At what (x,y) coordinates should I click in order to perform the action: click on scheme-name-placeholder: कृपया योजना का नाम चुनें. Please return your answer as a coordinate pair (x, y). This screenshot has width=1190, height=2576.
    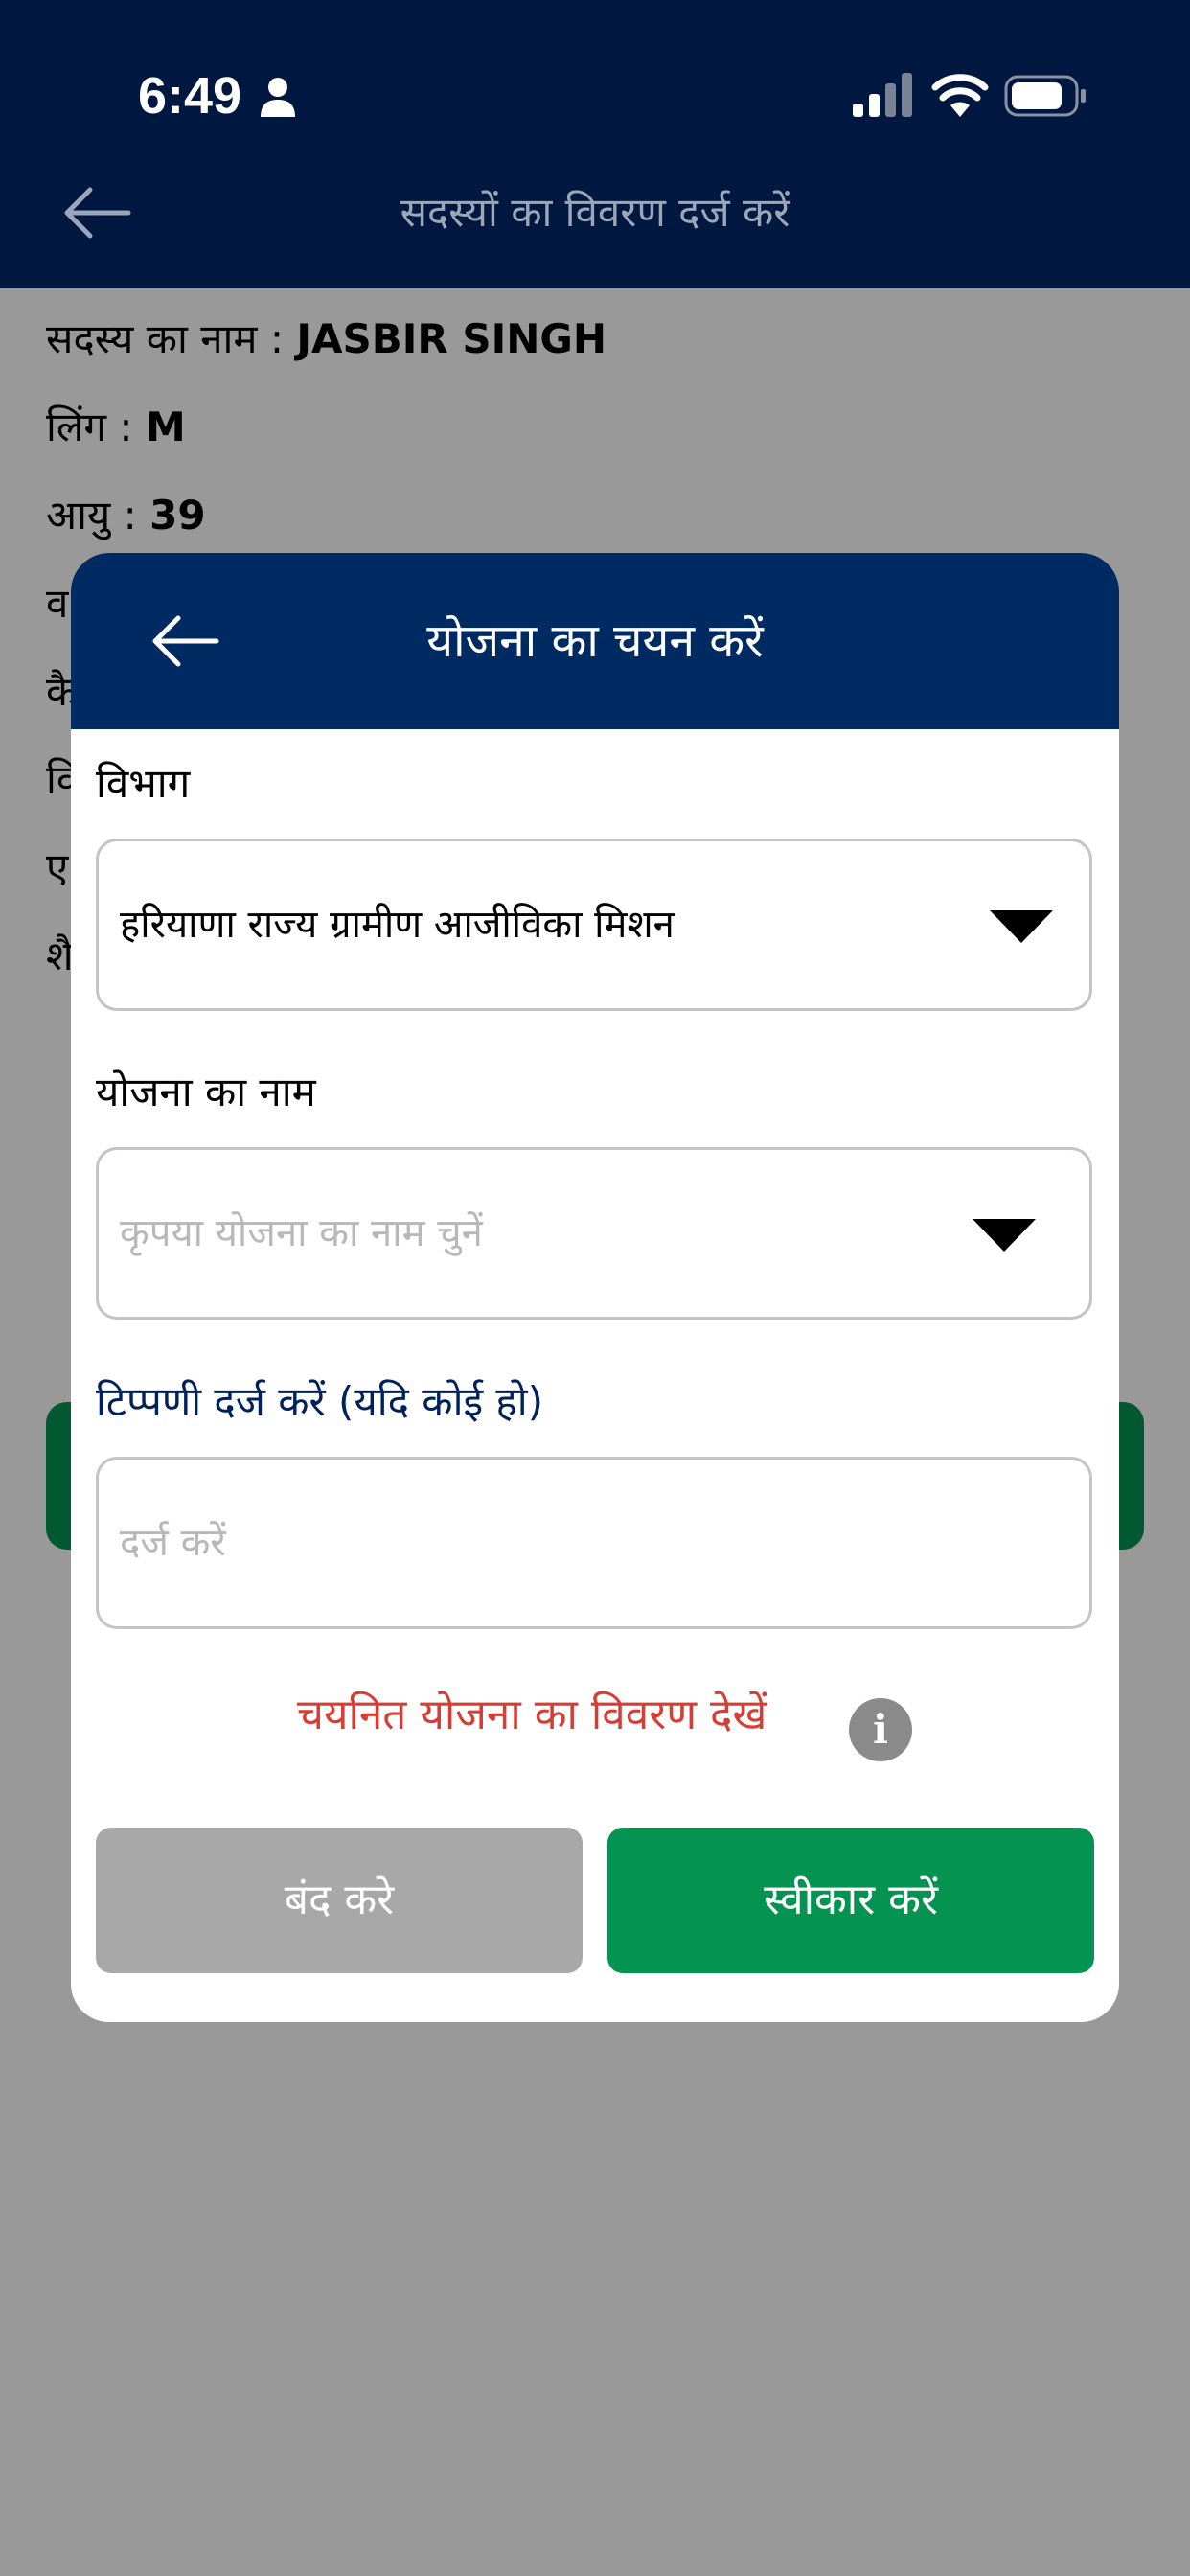
    Looking at the image, I should click on (302, 1233).